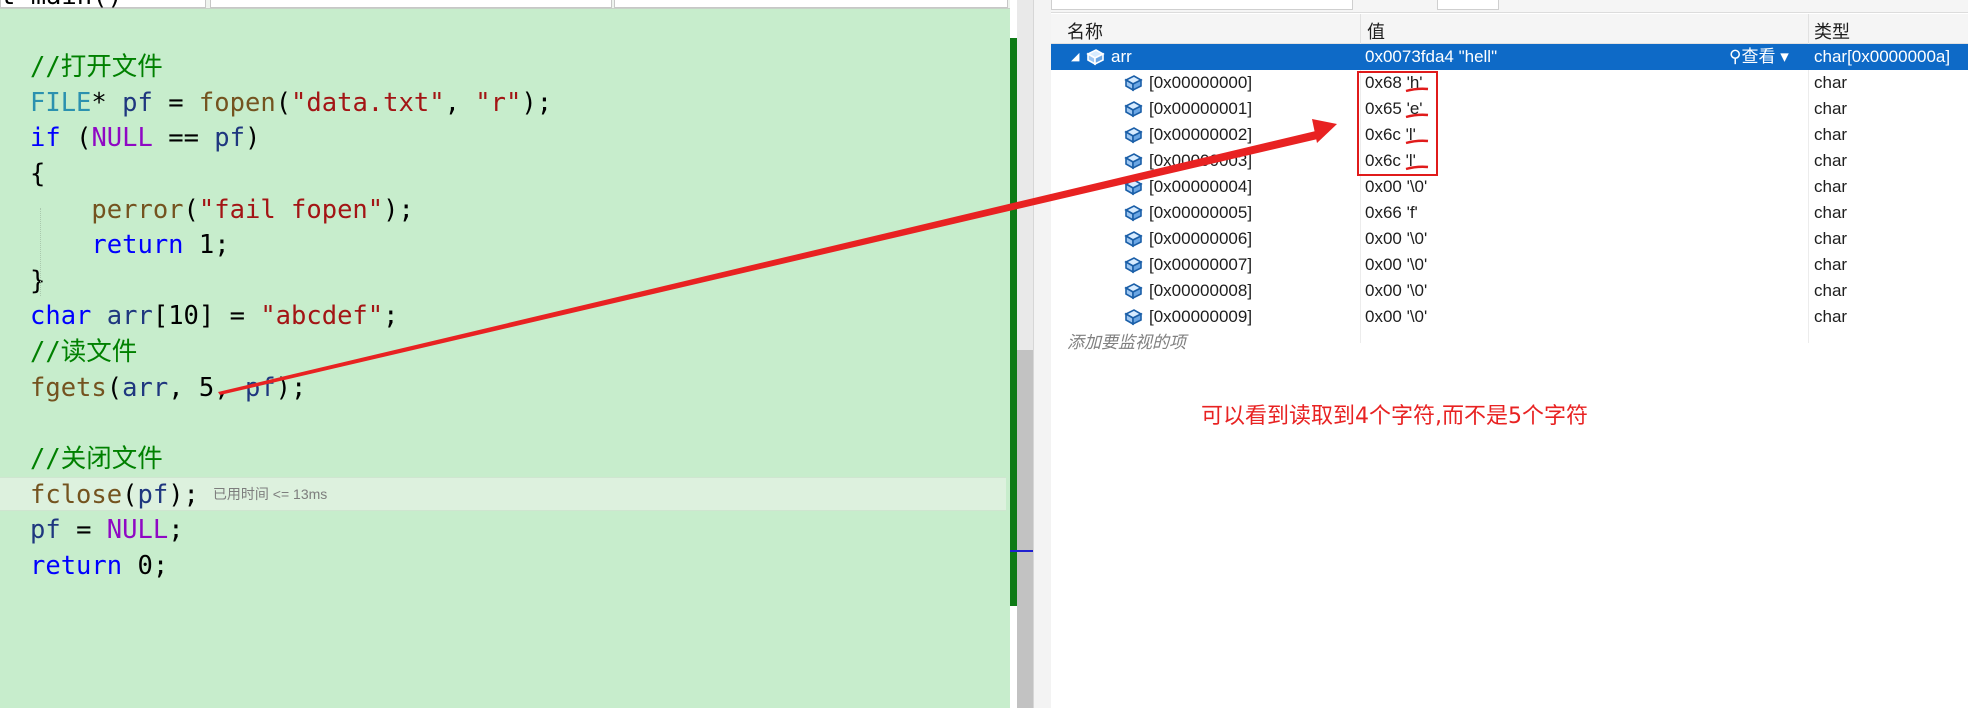 The width and height of the screenshot is (1968, 708). I want to click on name-column-header: 名称, so click(1085, 31).